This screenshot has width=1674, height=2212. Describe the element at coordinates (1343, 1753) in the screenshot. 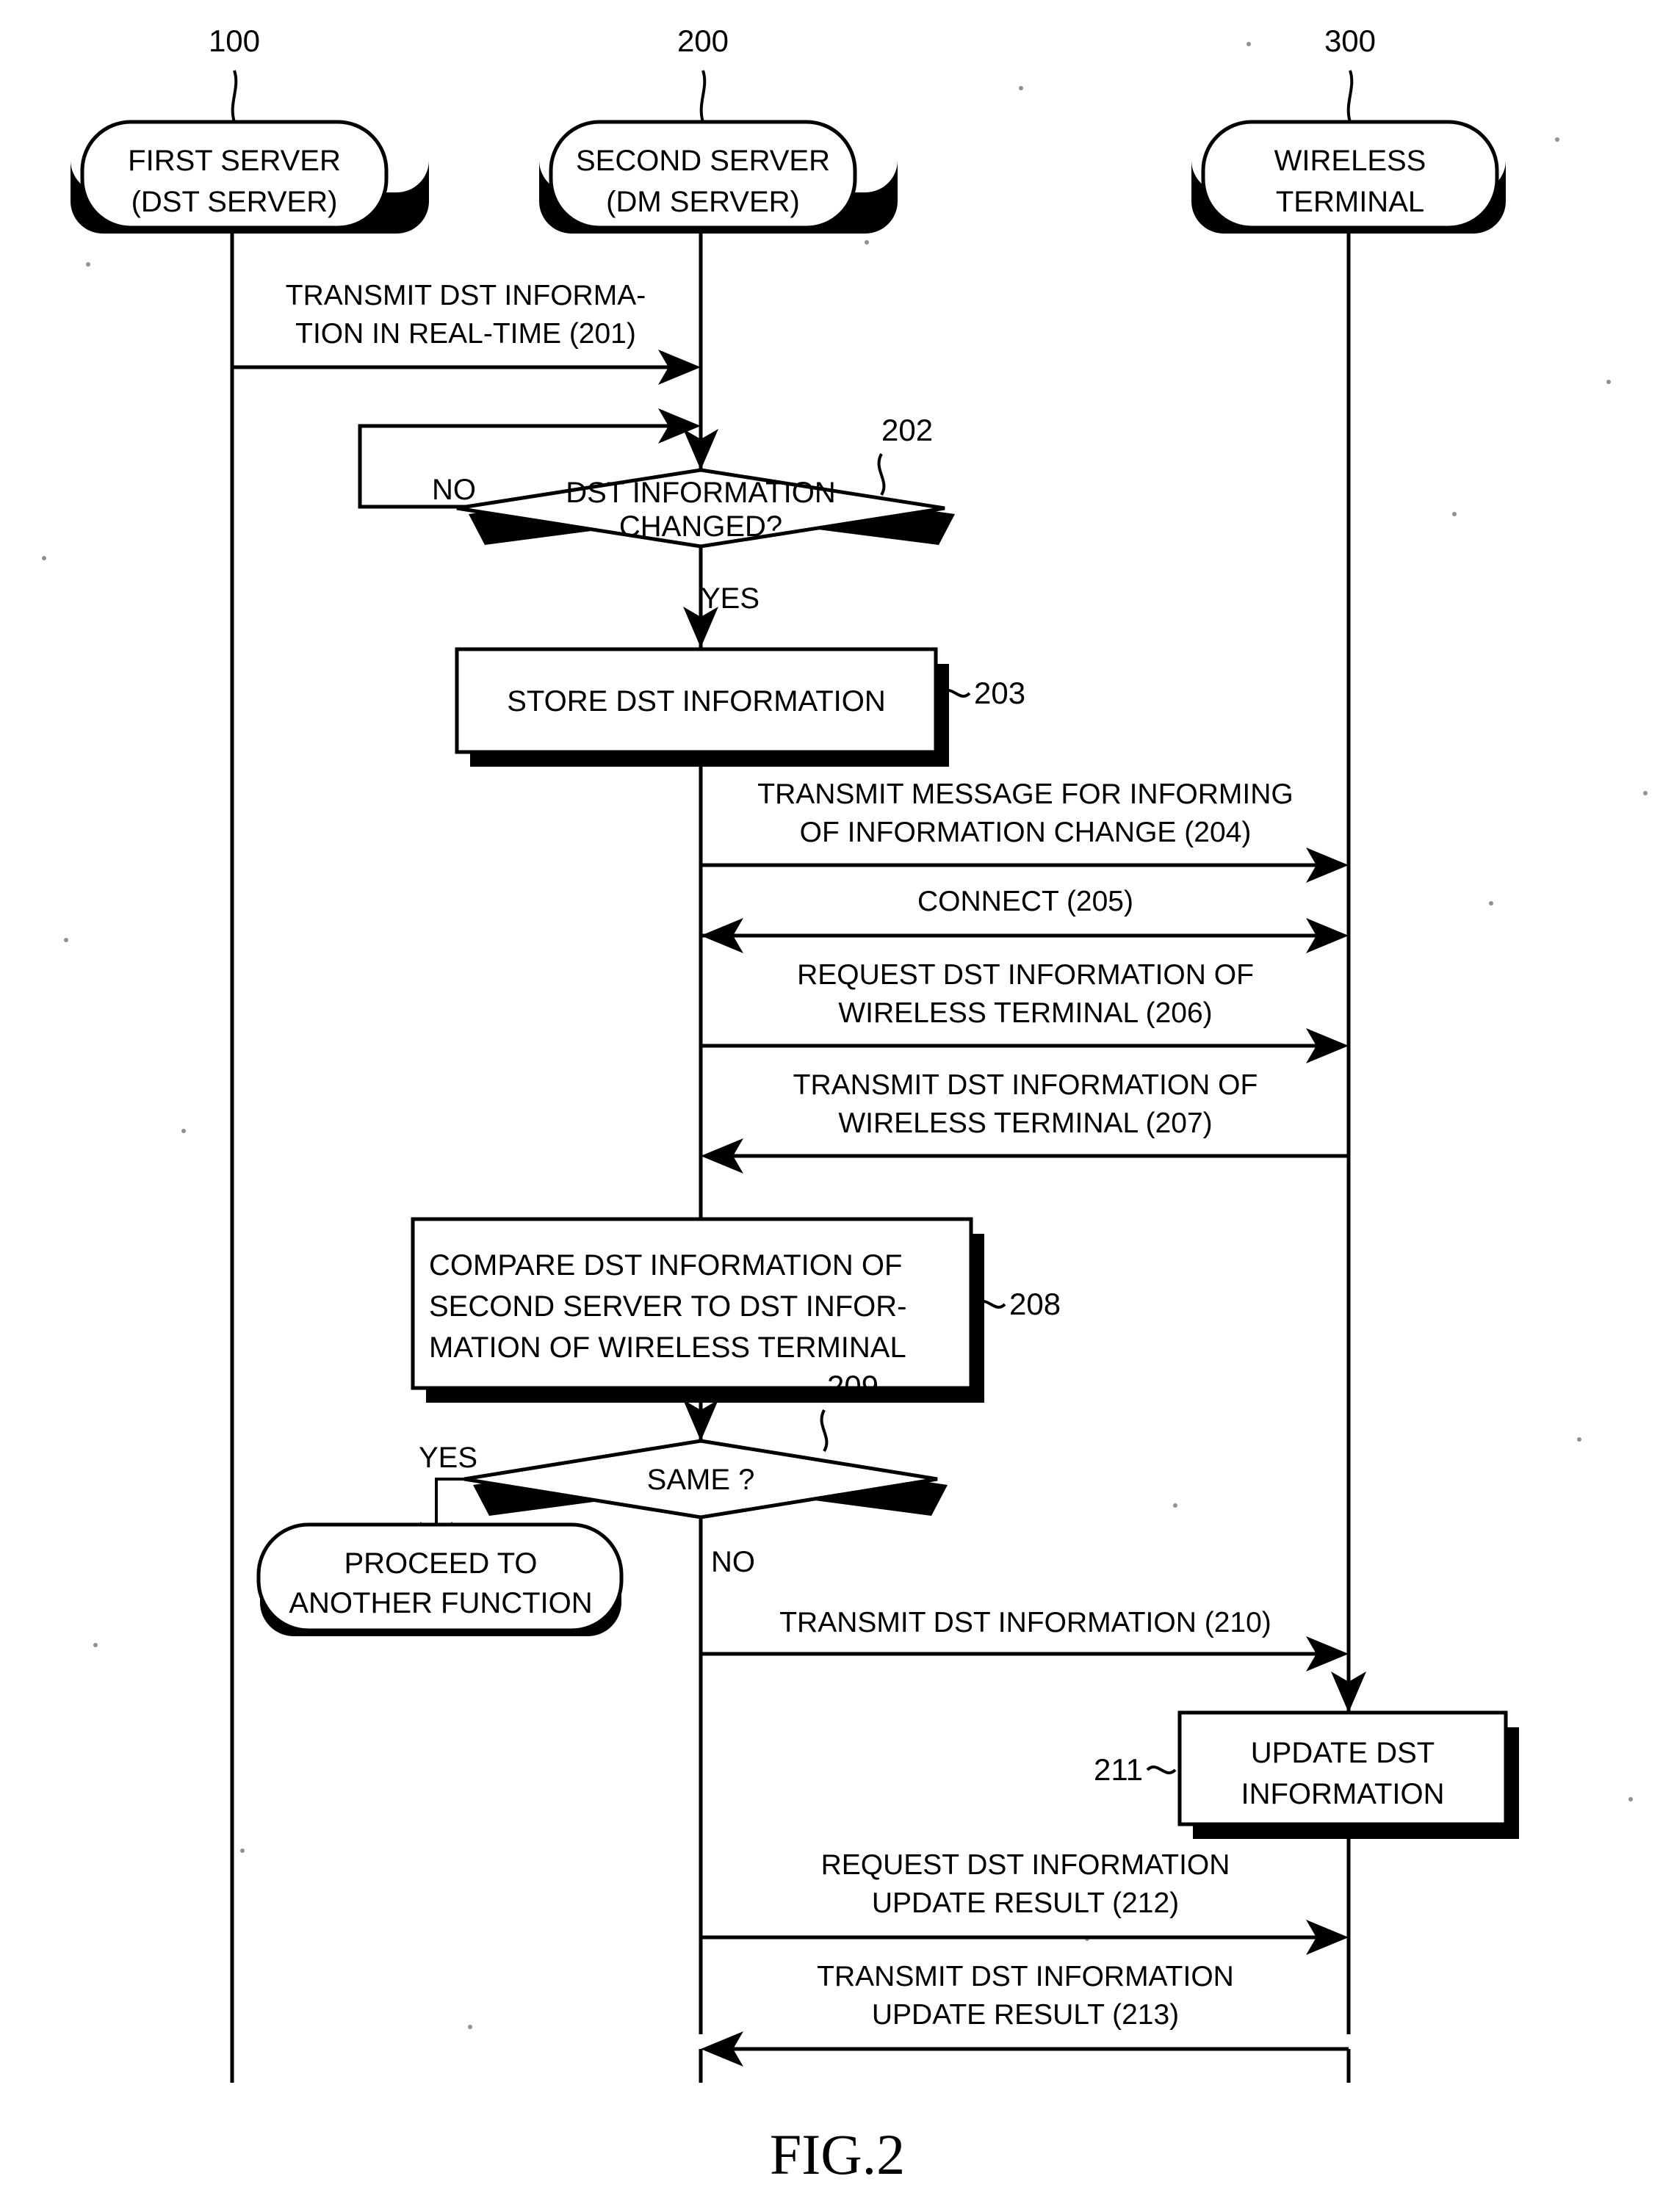

I see `process-211-label-line1: UPDATE DST` at that location.